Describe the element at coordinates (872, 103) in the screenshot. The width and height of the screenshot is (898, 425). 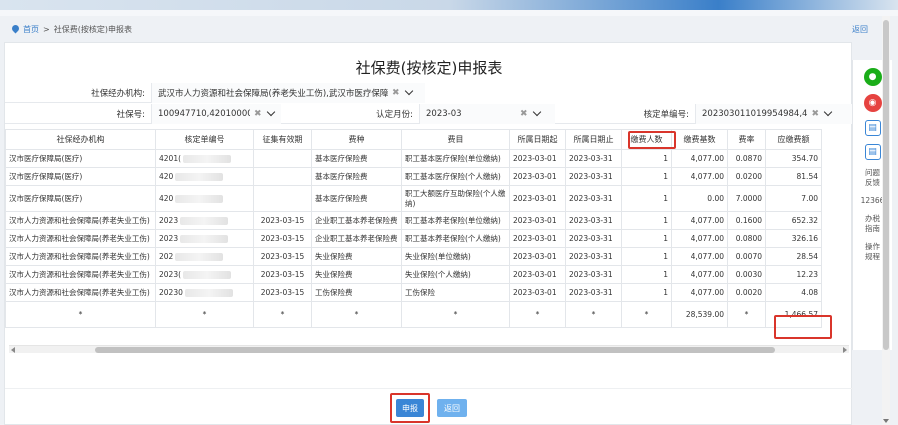
I see `weibo-icon: ◉` at that location.